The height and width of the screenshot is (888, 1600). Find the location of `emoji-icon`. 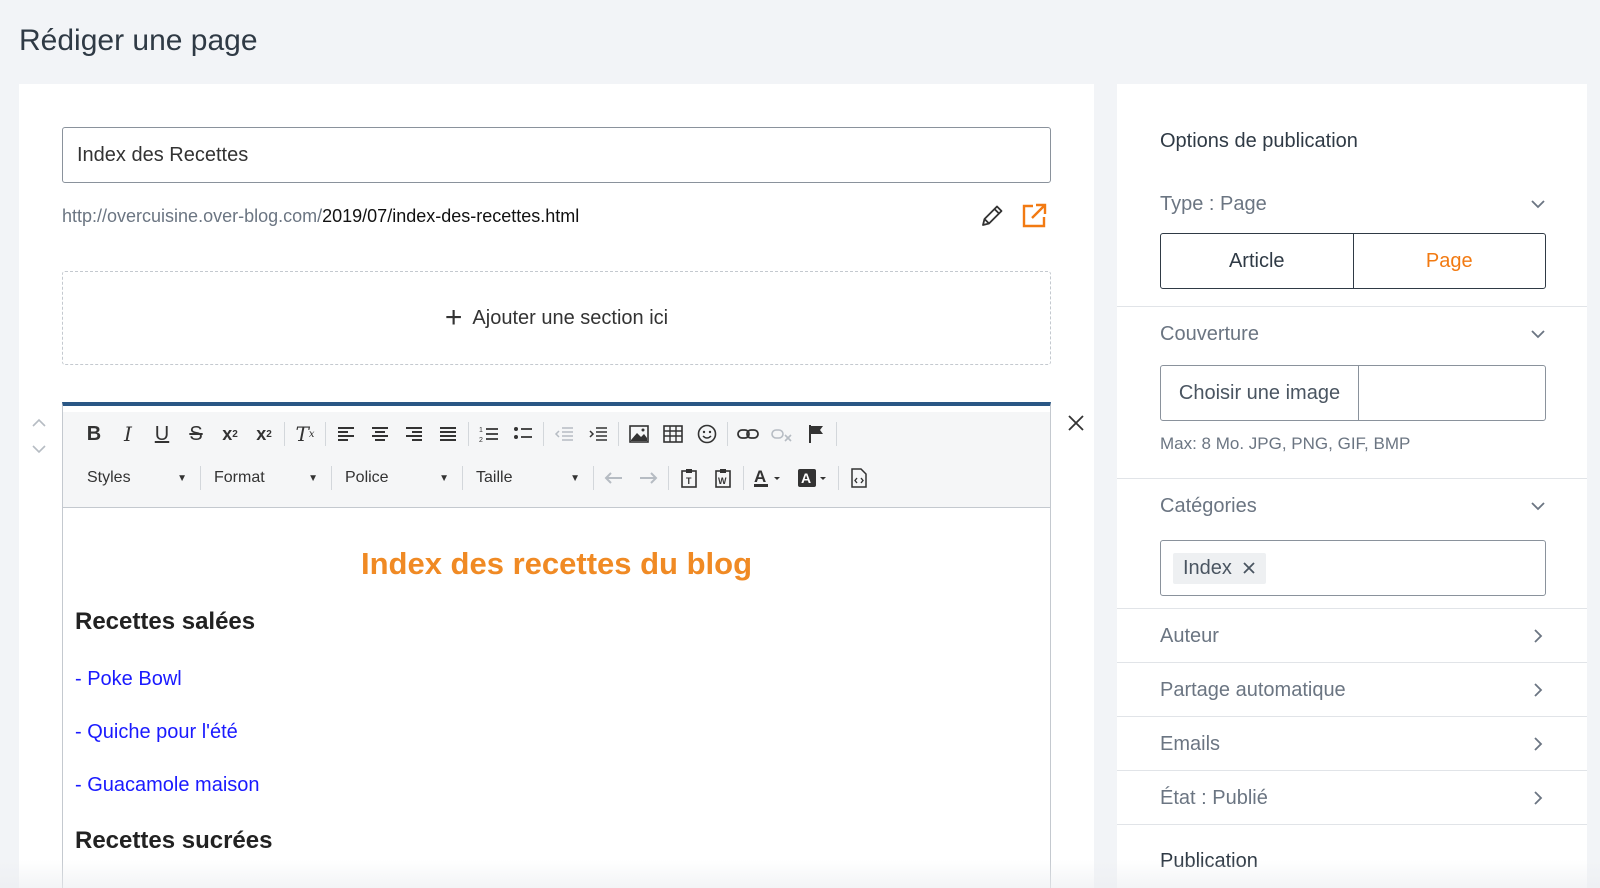

emoji-icon is located at coordinates (707, 434).